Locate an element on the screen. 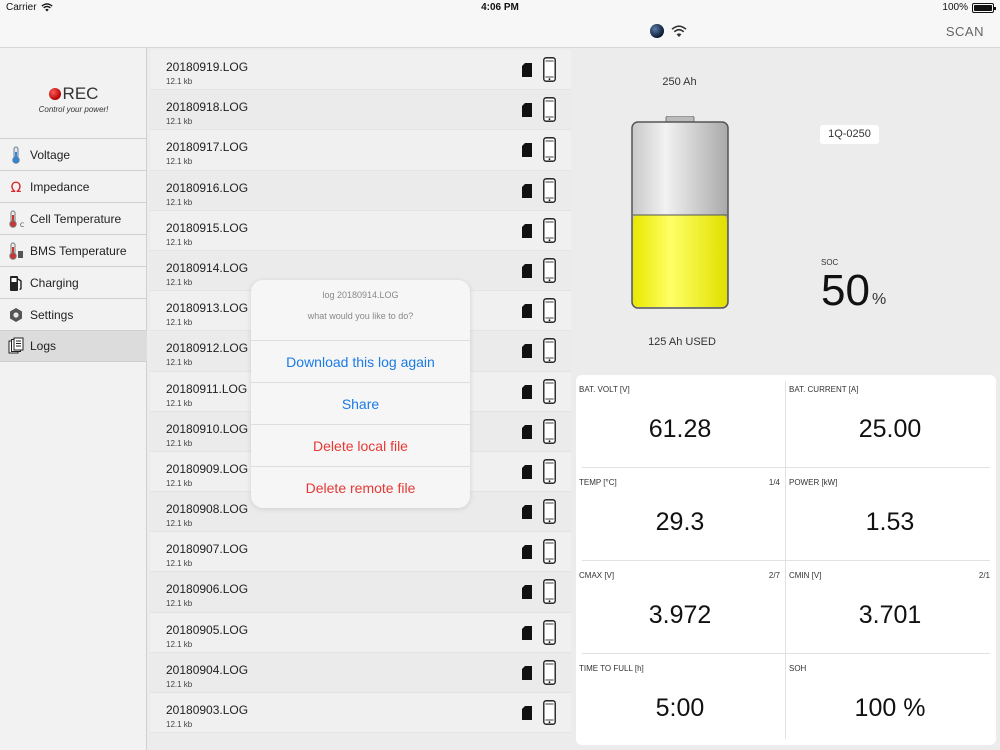  delete-remote-button: Delete remote file is located at coordinates (360, 487).